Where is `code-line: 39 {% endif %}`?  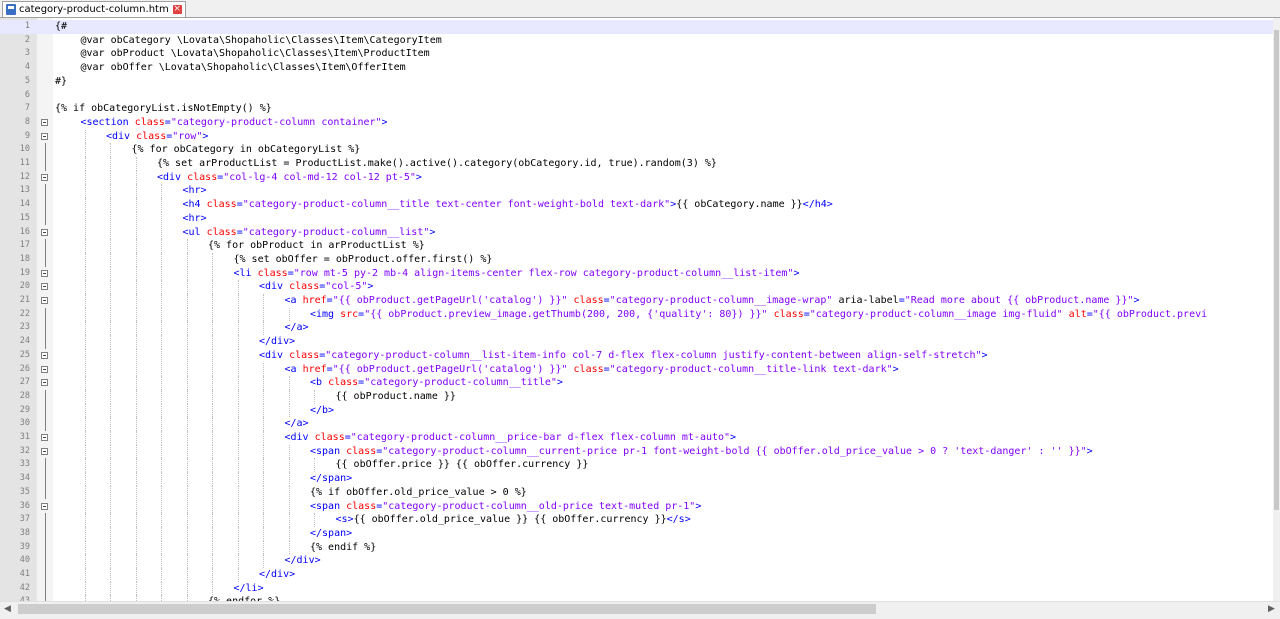 code-line: 39 {% endif %} is located at coordinates (636, 547).